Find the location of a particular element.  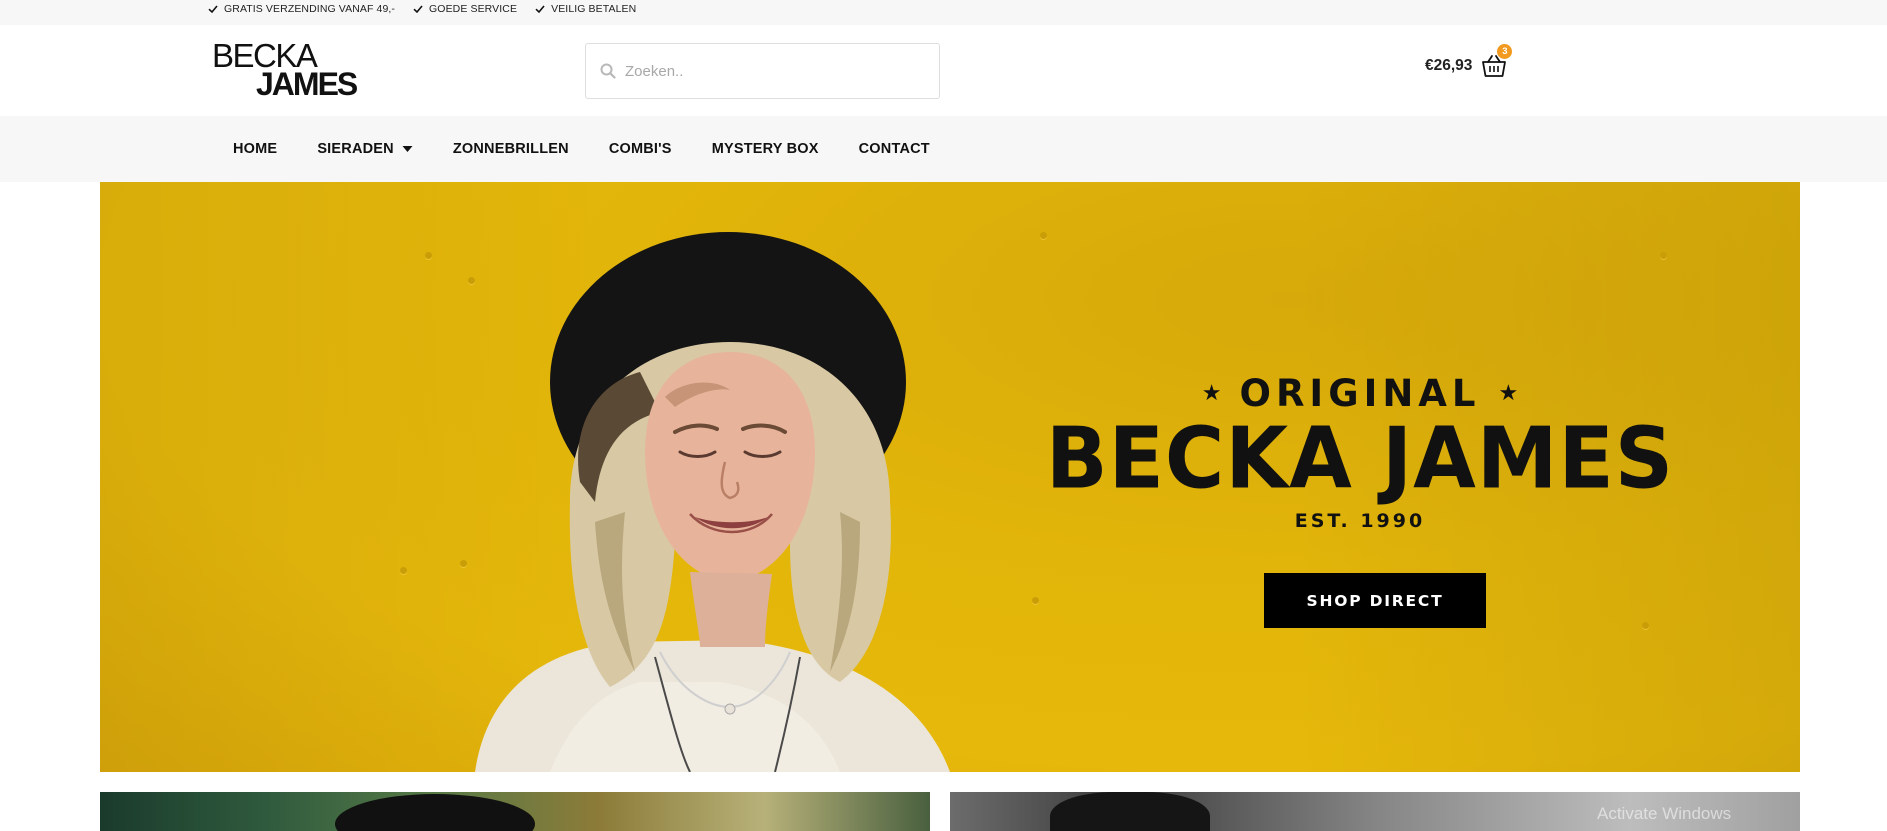

site-logo: BECKA JAMES is located at coordinates (292, 70).